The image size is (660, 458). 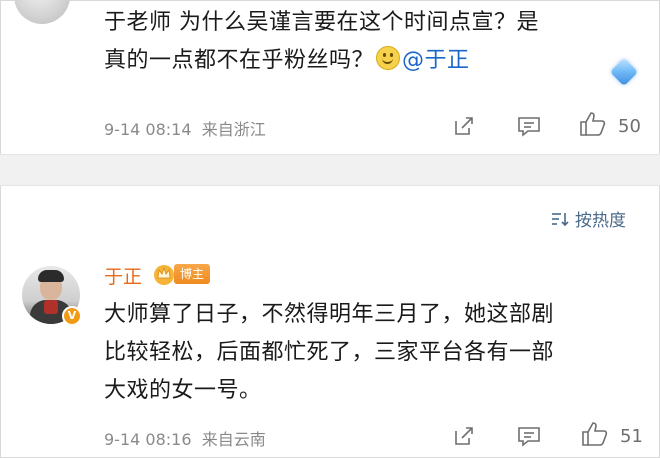 What do you see at coordinates (600, 221) in the screenshot?
I see `sort-label: 按热度` at bounding box center [600, 221].